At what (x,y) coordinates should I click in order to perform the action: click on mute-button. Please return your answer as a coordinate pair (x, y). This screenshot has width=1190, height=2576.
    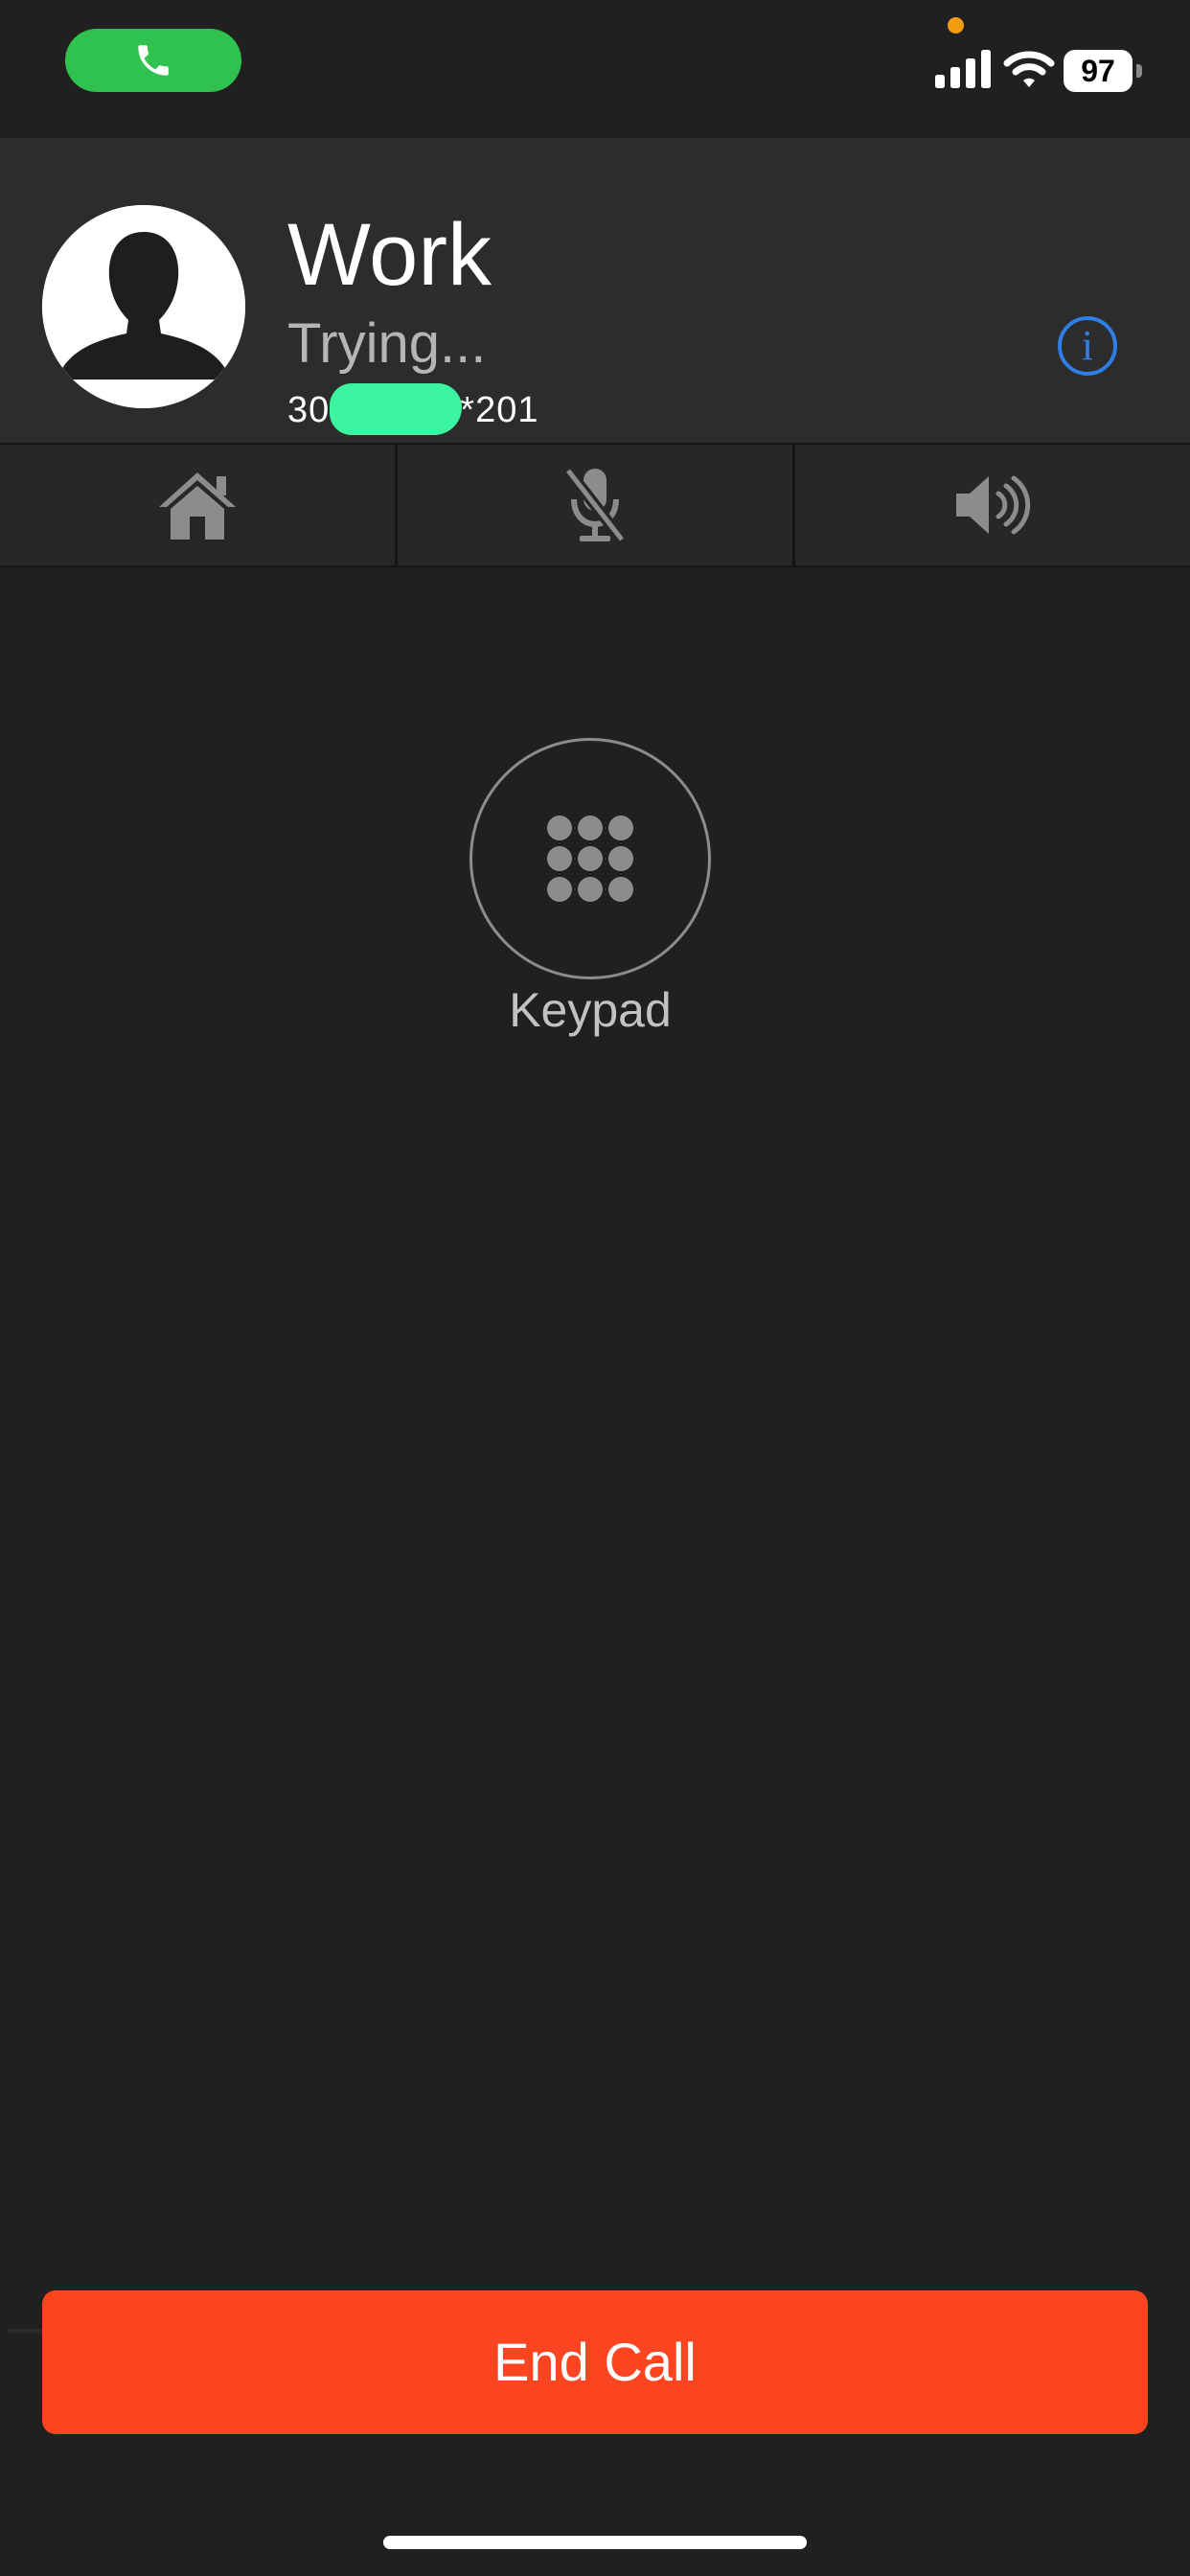
    Looking at the image, I should click on (593, 505).